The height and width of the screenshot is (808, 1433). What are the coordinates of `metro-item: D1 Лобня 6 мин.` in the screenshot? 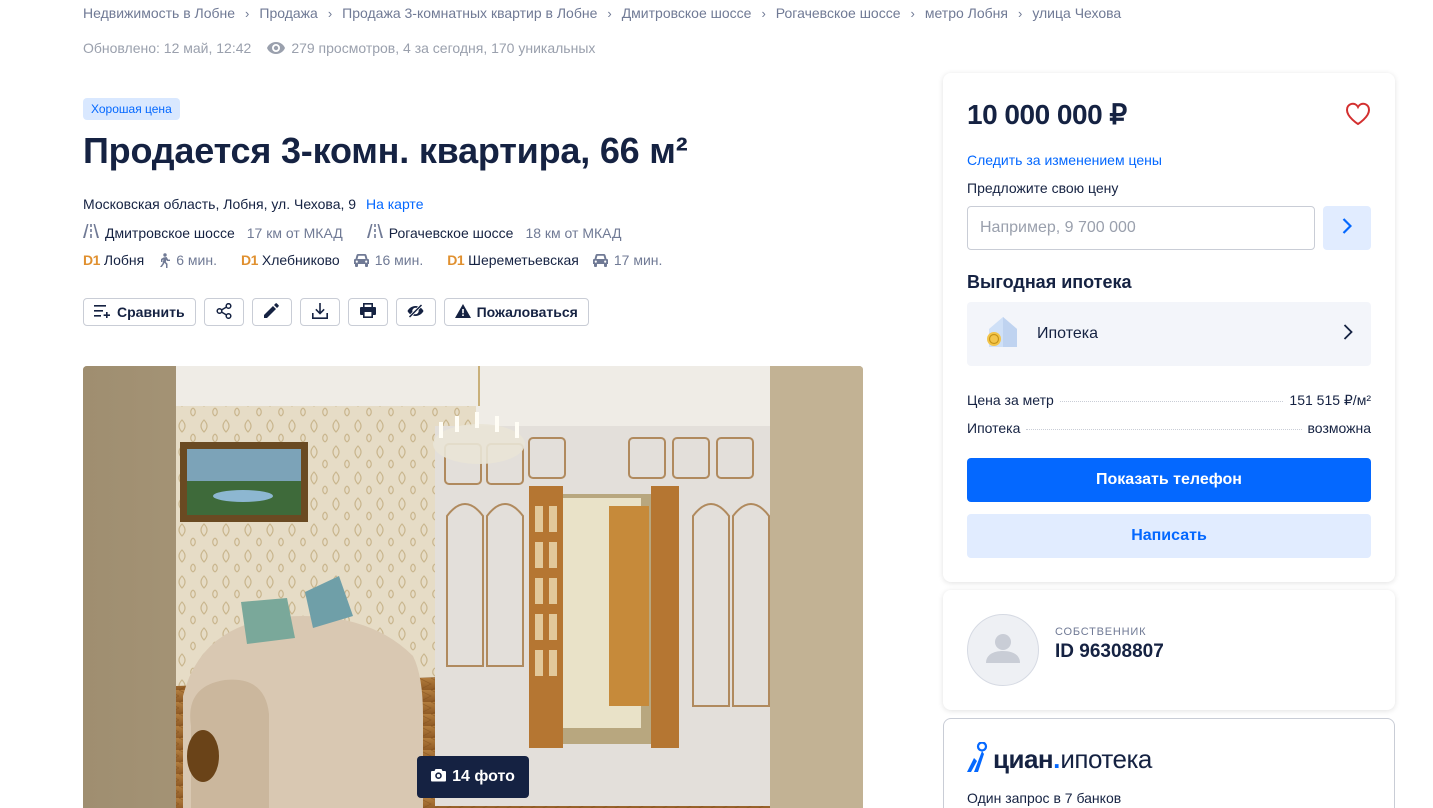 It's located at (150, 260).